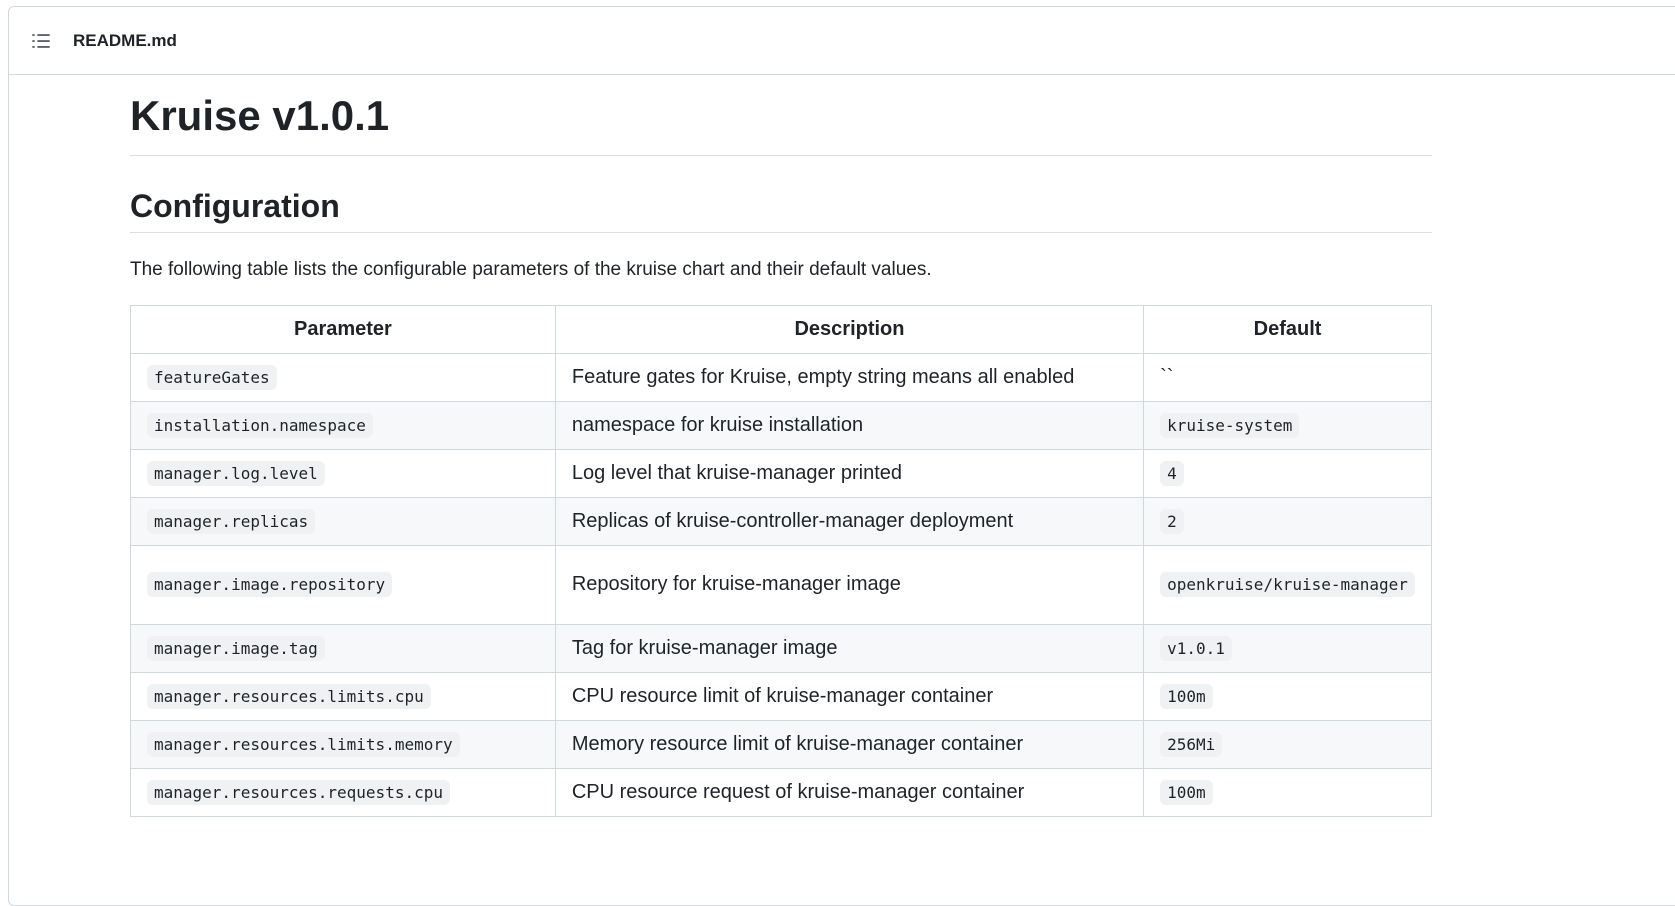  Describe the element at coordinates (849, 473) in the screenshot. I see `description-cell: Log level that kruise-manager printed` at that location.